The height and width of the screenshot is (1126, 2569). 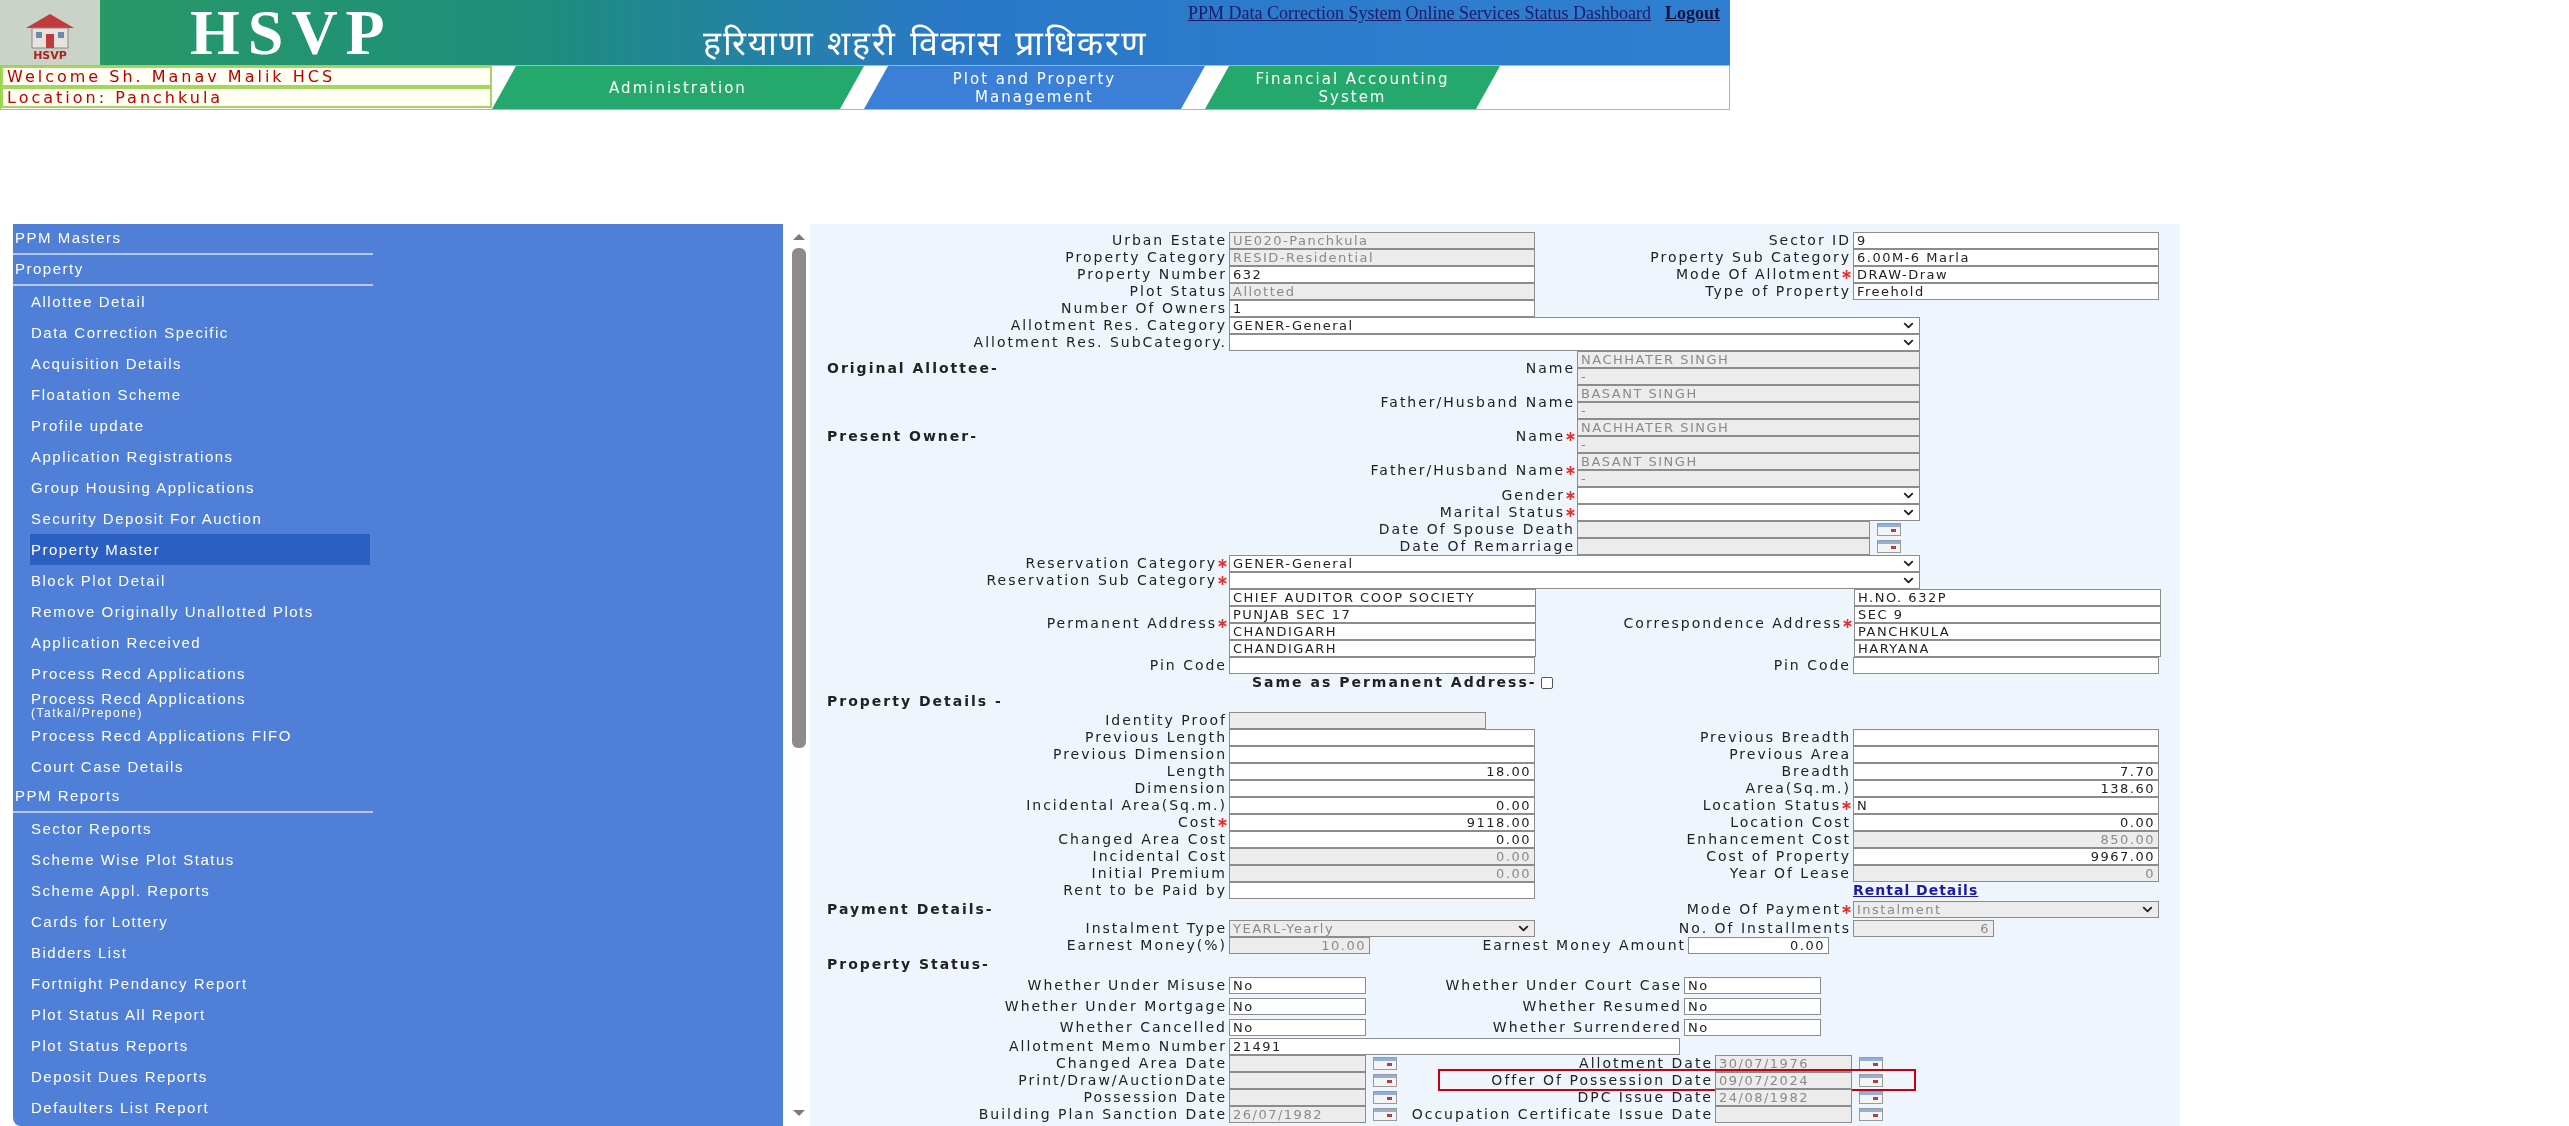 I want to click on input-field: 632, so click(x=1382, y=274).